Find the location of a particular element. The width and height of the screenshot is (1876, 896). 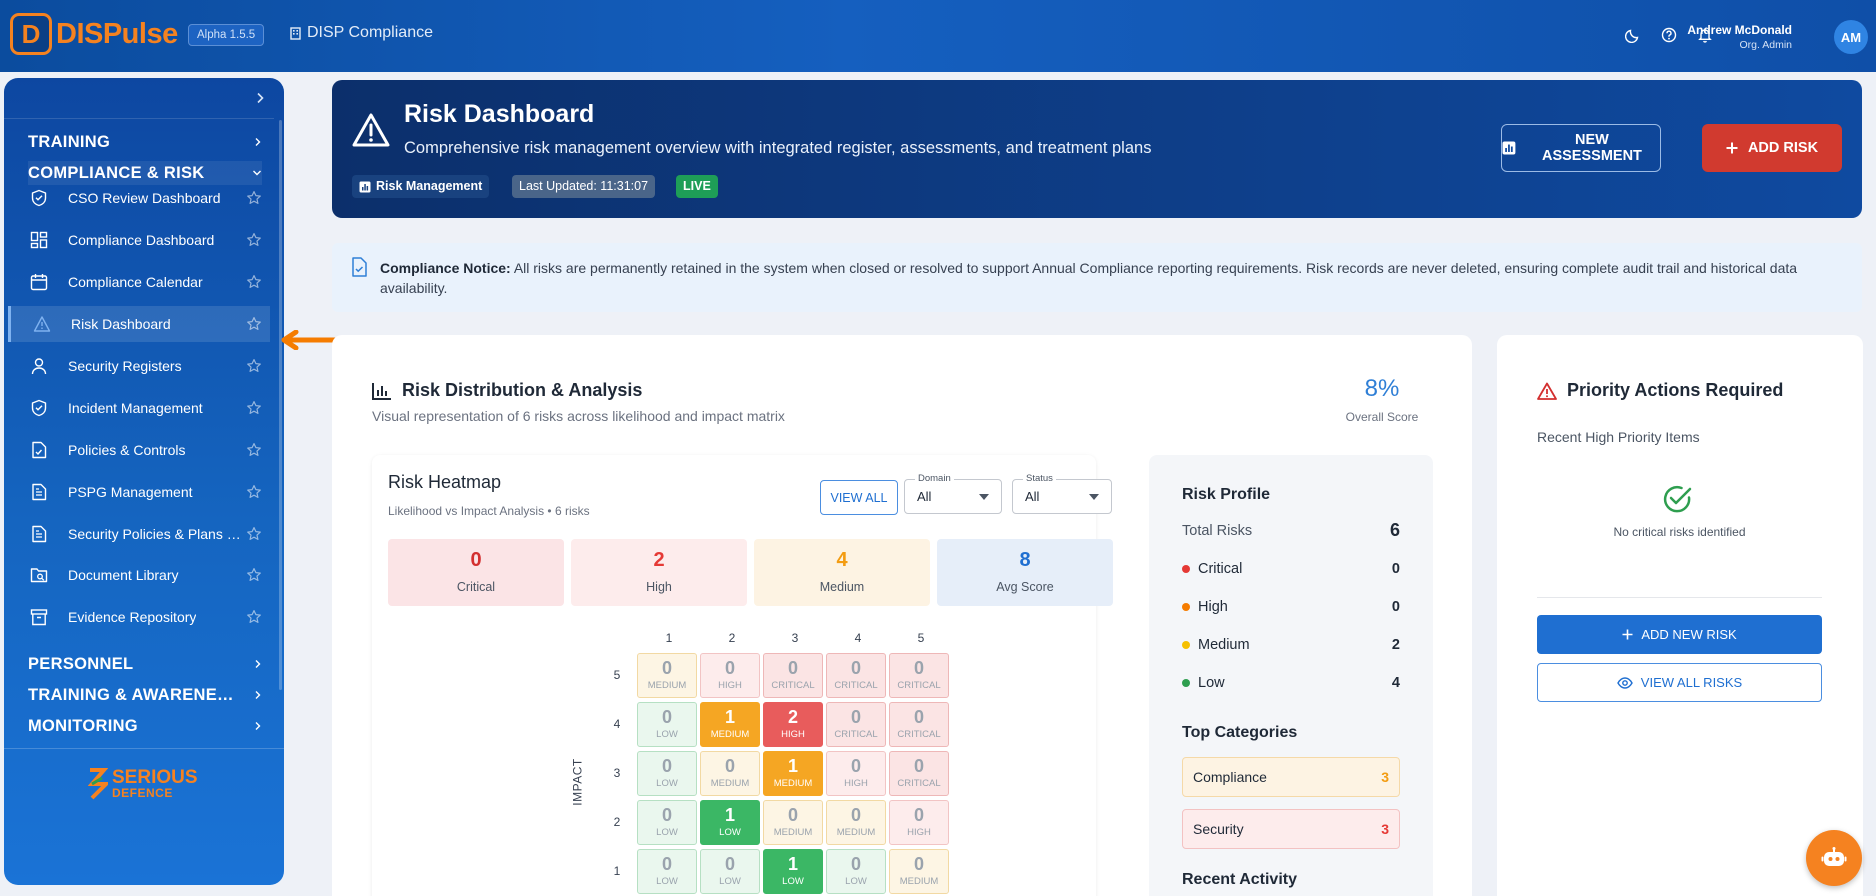

sidebar-item-security-registers: Security Registers is located at coordinates (139, 366).